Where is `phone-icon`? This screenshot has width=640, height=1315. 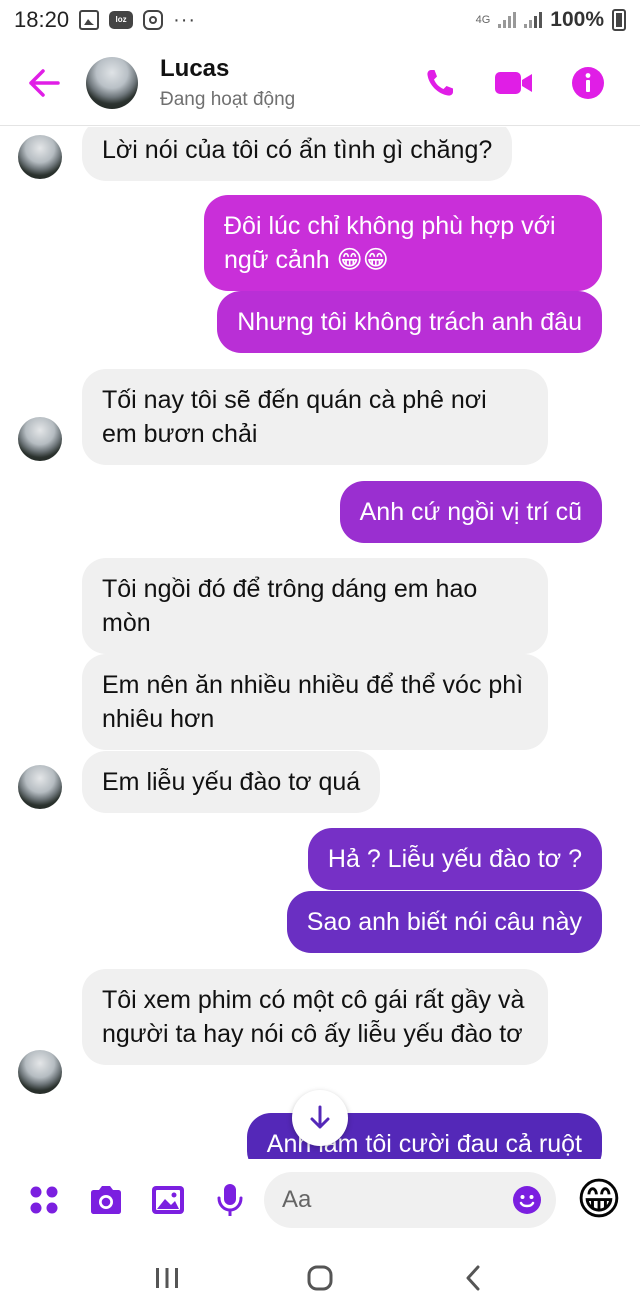
phone-icon is located at coordinates (440, 82).